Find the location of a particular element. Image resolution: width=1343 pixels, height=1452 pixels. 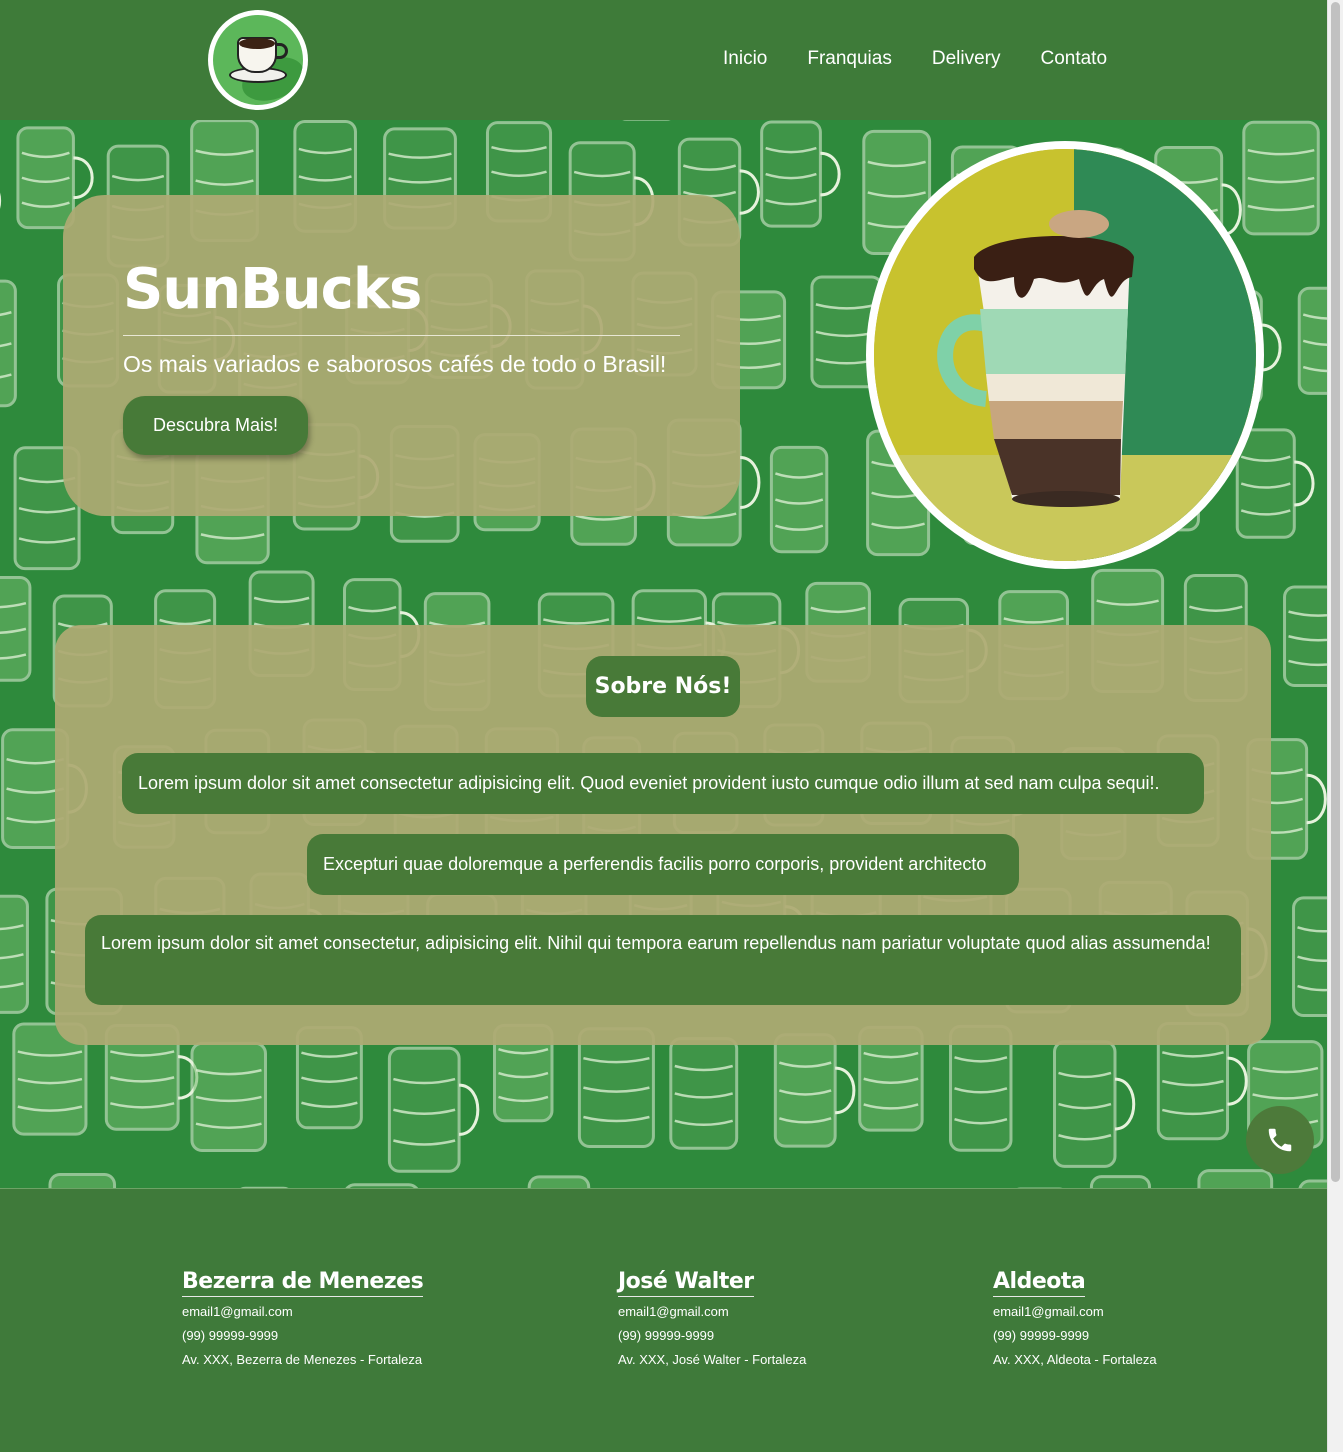

coffee-cup-icon is located at coordinates (258, 60).